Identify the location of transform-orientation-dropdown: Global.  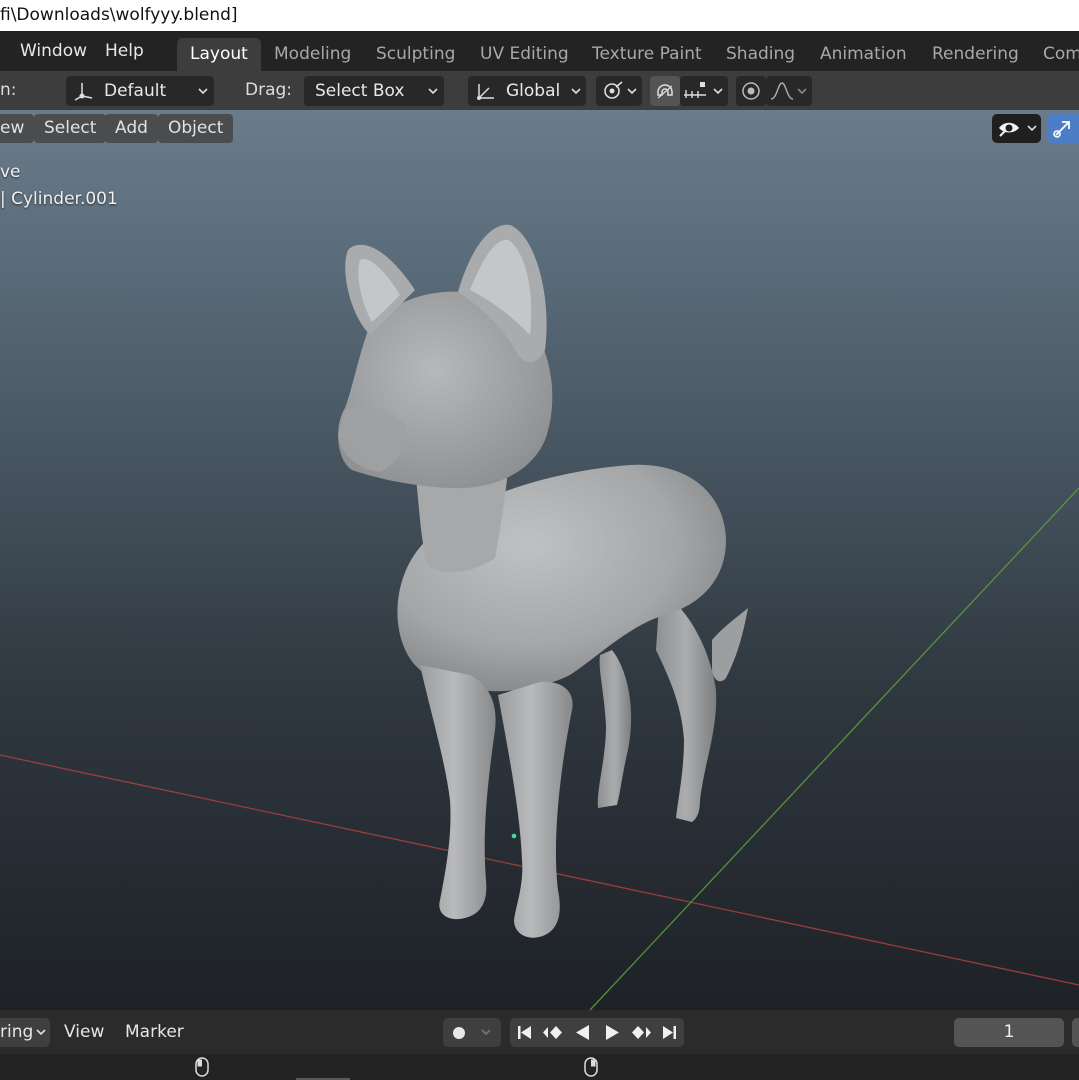
(527, 91).